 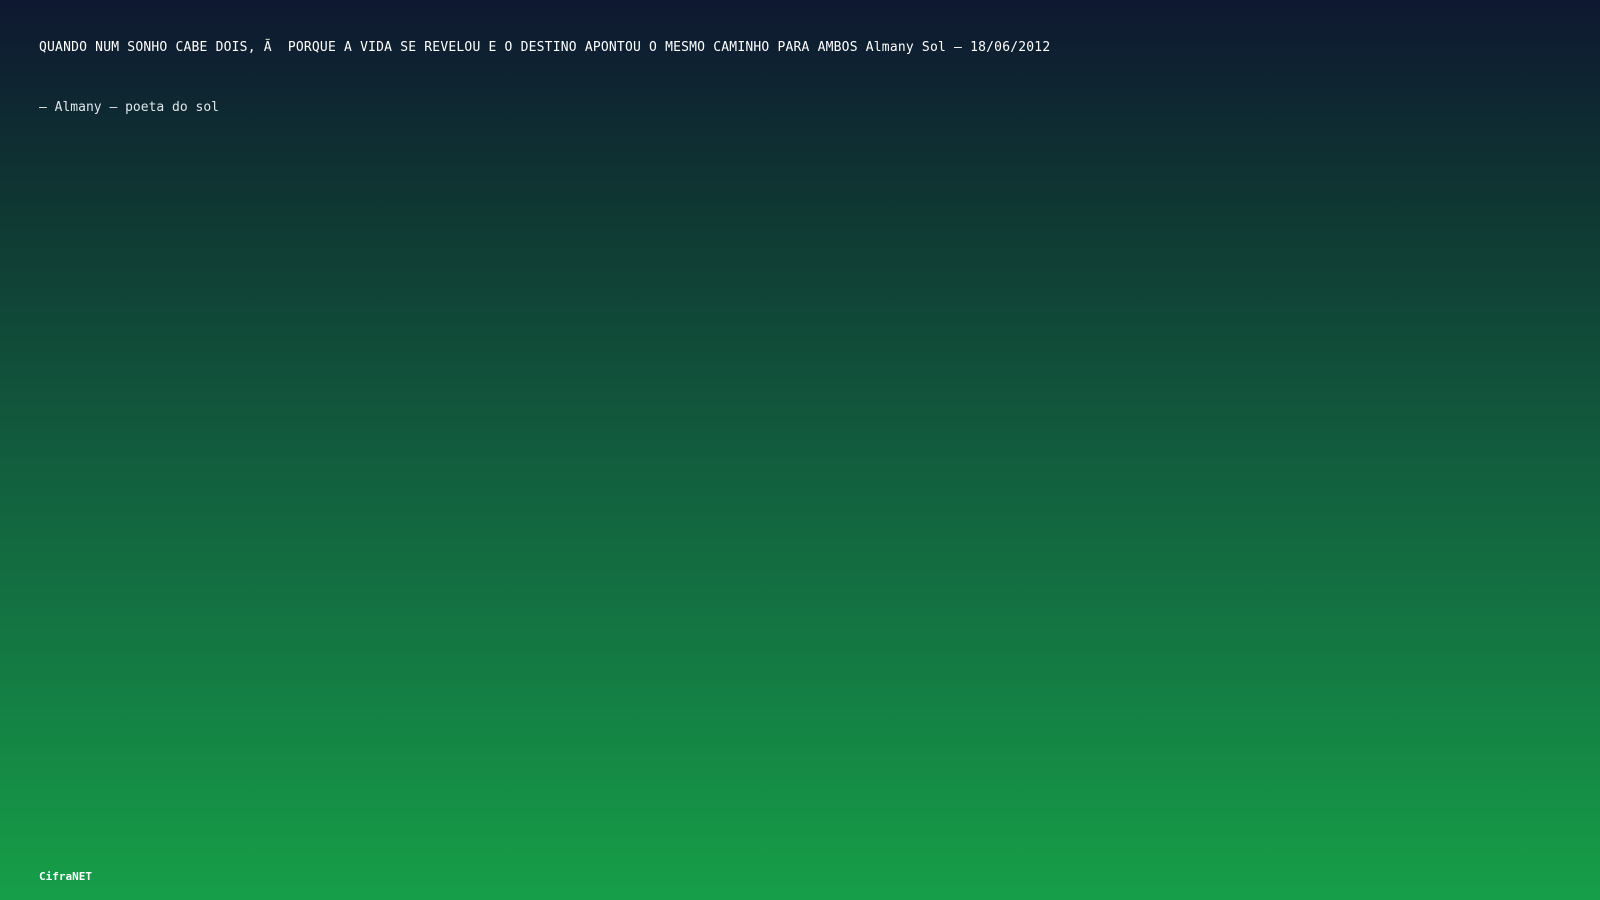 I want to click on brand-logo-text: CifraNET, so click(x=65, y=876).